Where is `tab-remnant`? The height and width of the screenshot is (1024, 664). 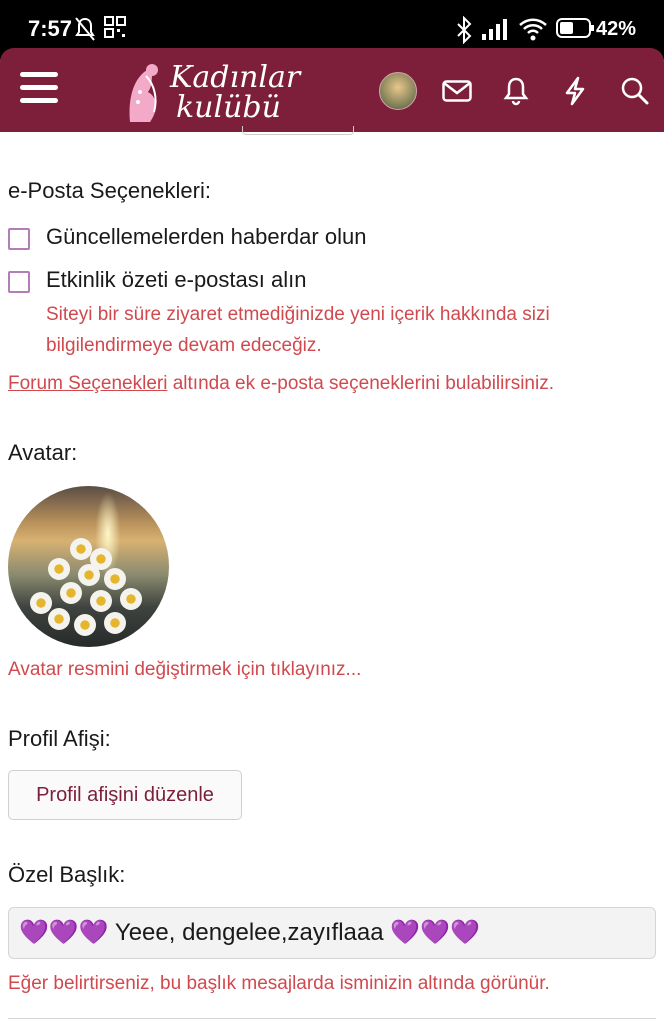 tab-remnant is located at coordinates (298, 130).